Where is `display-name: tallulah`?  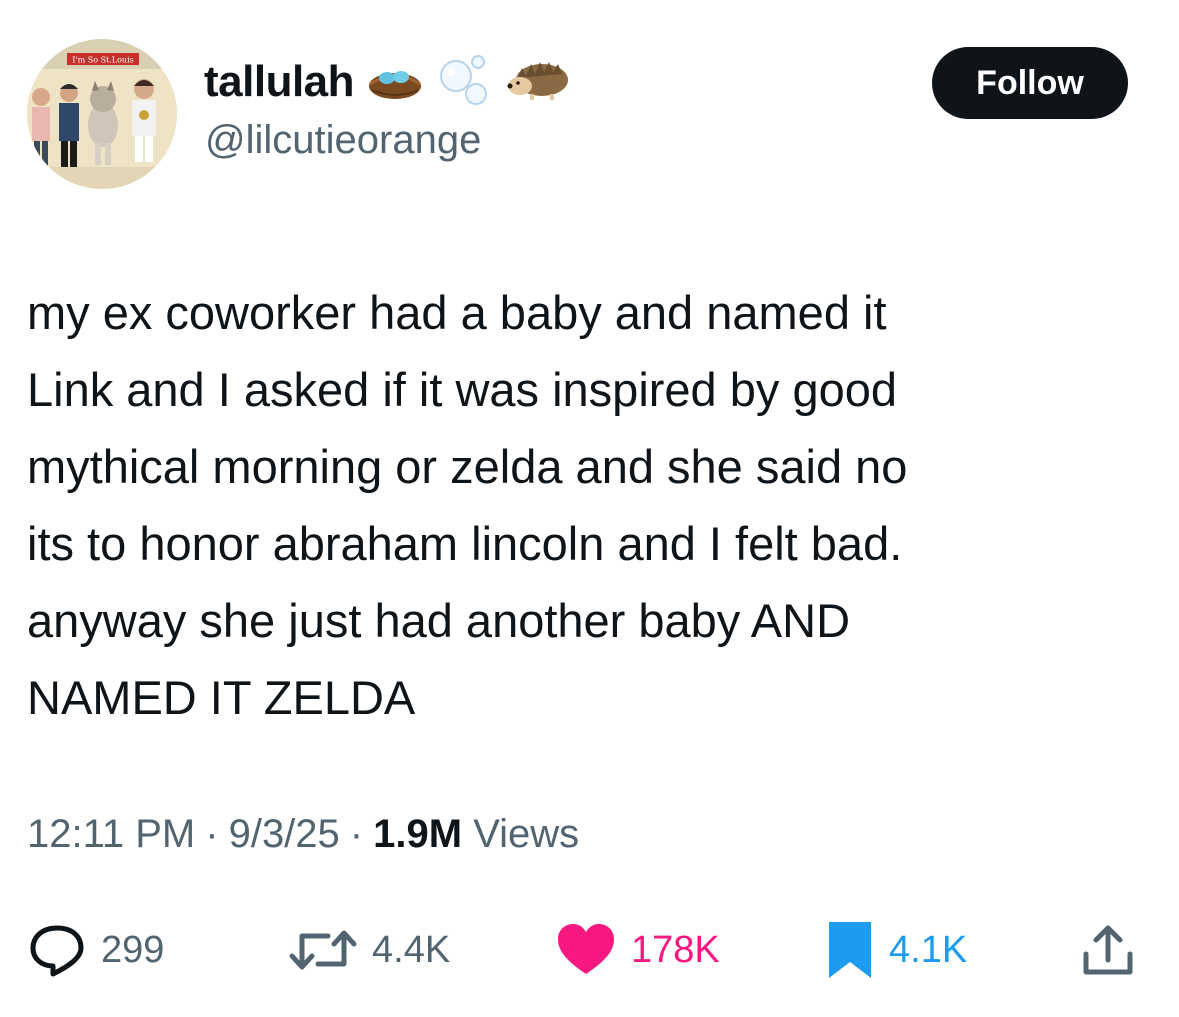 display-name: tallulah is located at coordinates (279, 82).